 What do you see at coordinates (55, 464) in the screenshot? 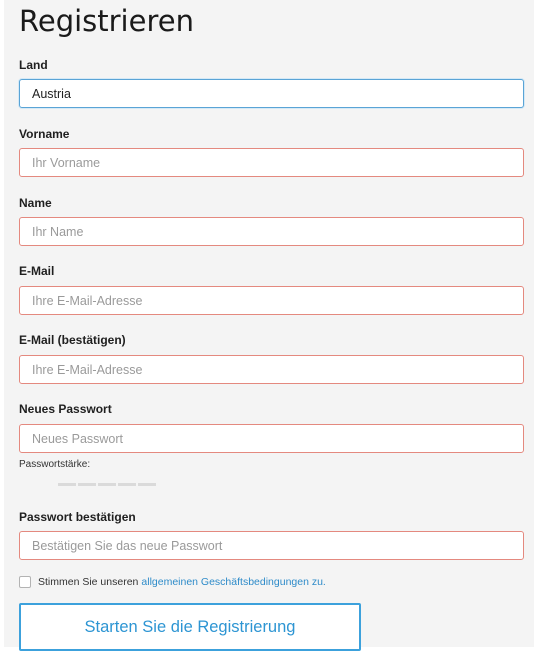
I see `password-strength-label: Passwortstärke:` at bounding box center [55, 464].